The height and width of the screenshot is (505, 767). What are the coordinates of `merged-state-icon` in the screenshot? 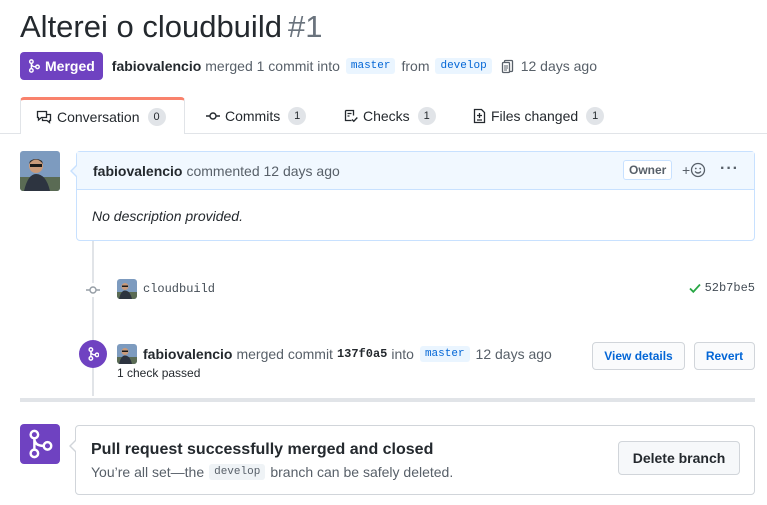 It's located at (40, 444).